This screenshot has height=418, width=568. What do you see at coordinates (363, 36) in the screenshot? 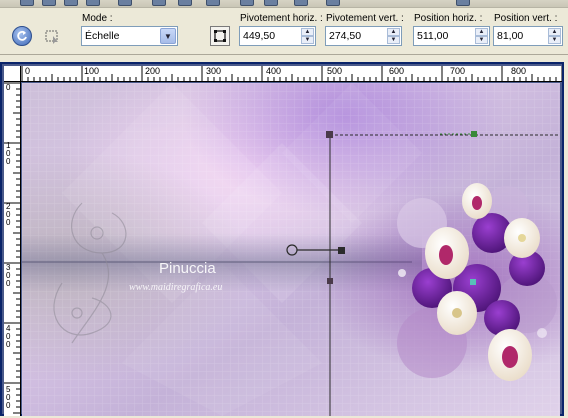
I see `pivot-v-input: 274,50 ▲ ▼` at bounding box center [363, 36].